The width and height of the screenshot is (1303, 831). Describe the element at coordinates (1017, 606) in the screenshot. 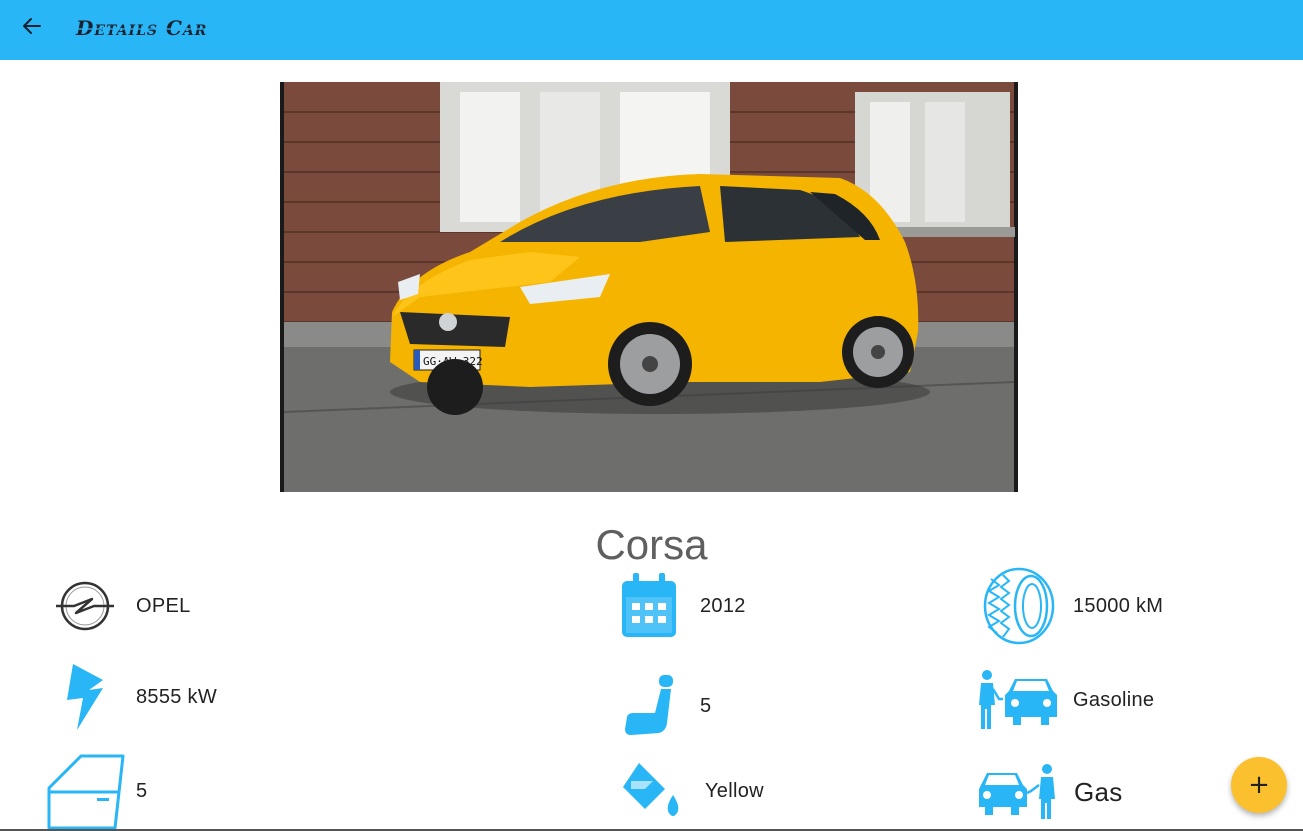

I see `tire-icon` at that location.